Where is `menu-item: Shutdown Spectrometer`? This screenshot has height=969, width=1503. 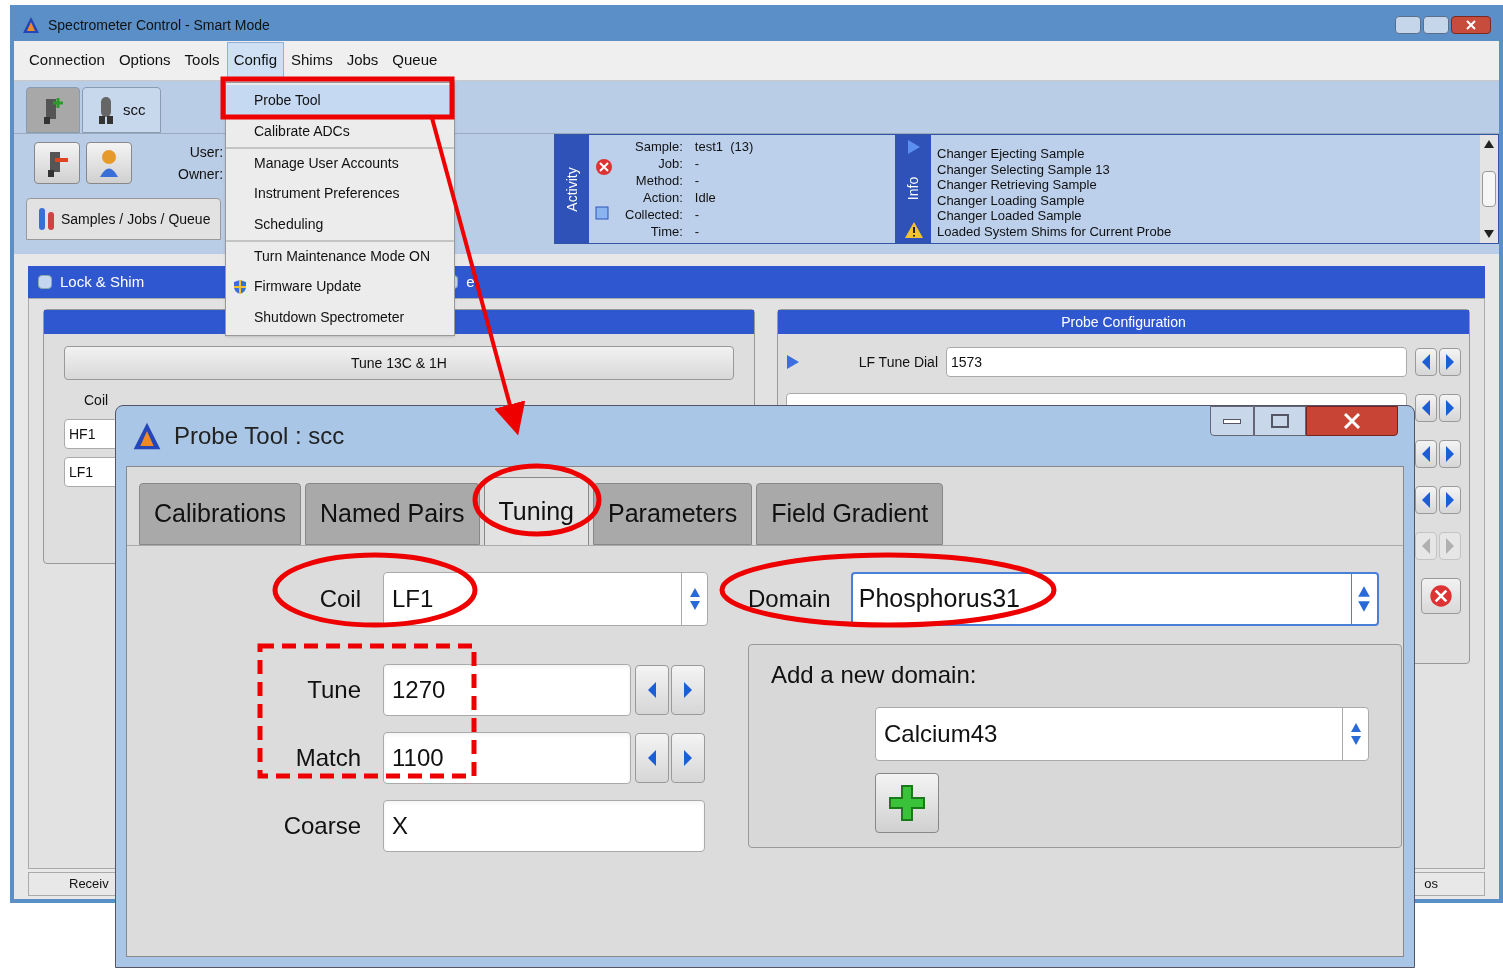
menu-item: Shutdown Spectrometer is located at coordinates (340, 317).